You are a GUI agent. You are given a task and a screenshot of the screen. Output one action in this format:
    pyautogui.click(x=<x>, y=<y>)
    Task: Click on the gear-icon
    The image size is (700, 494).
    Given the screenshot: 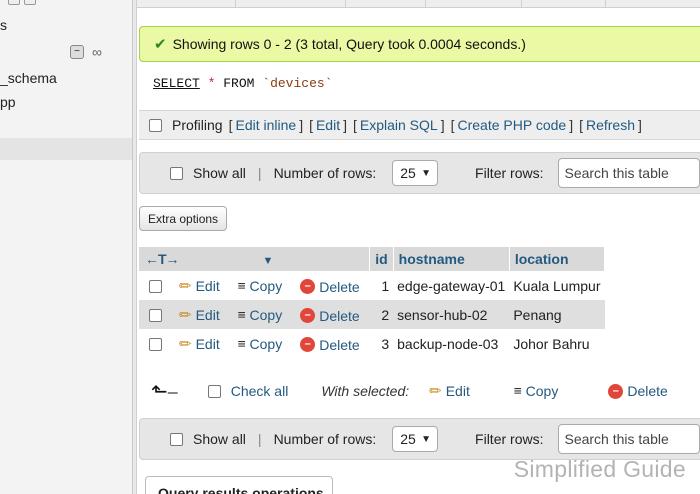 What is the action you would take?
    pyautogui.click(x=30, y=2)
    